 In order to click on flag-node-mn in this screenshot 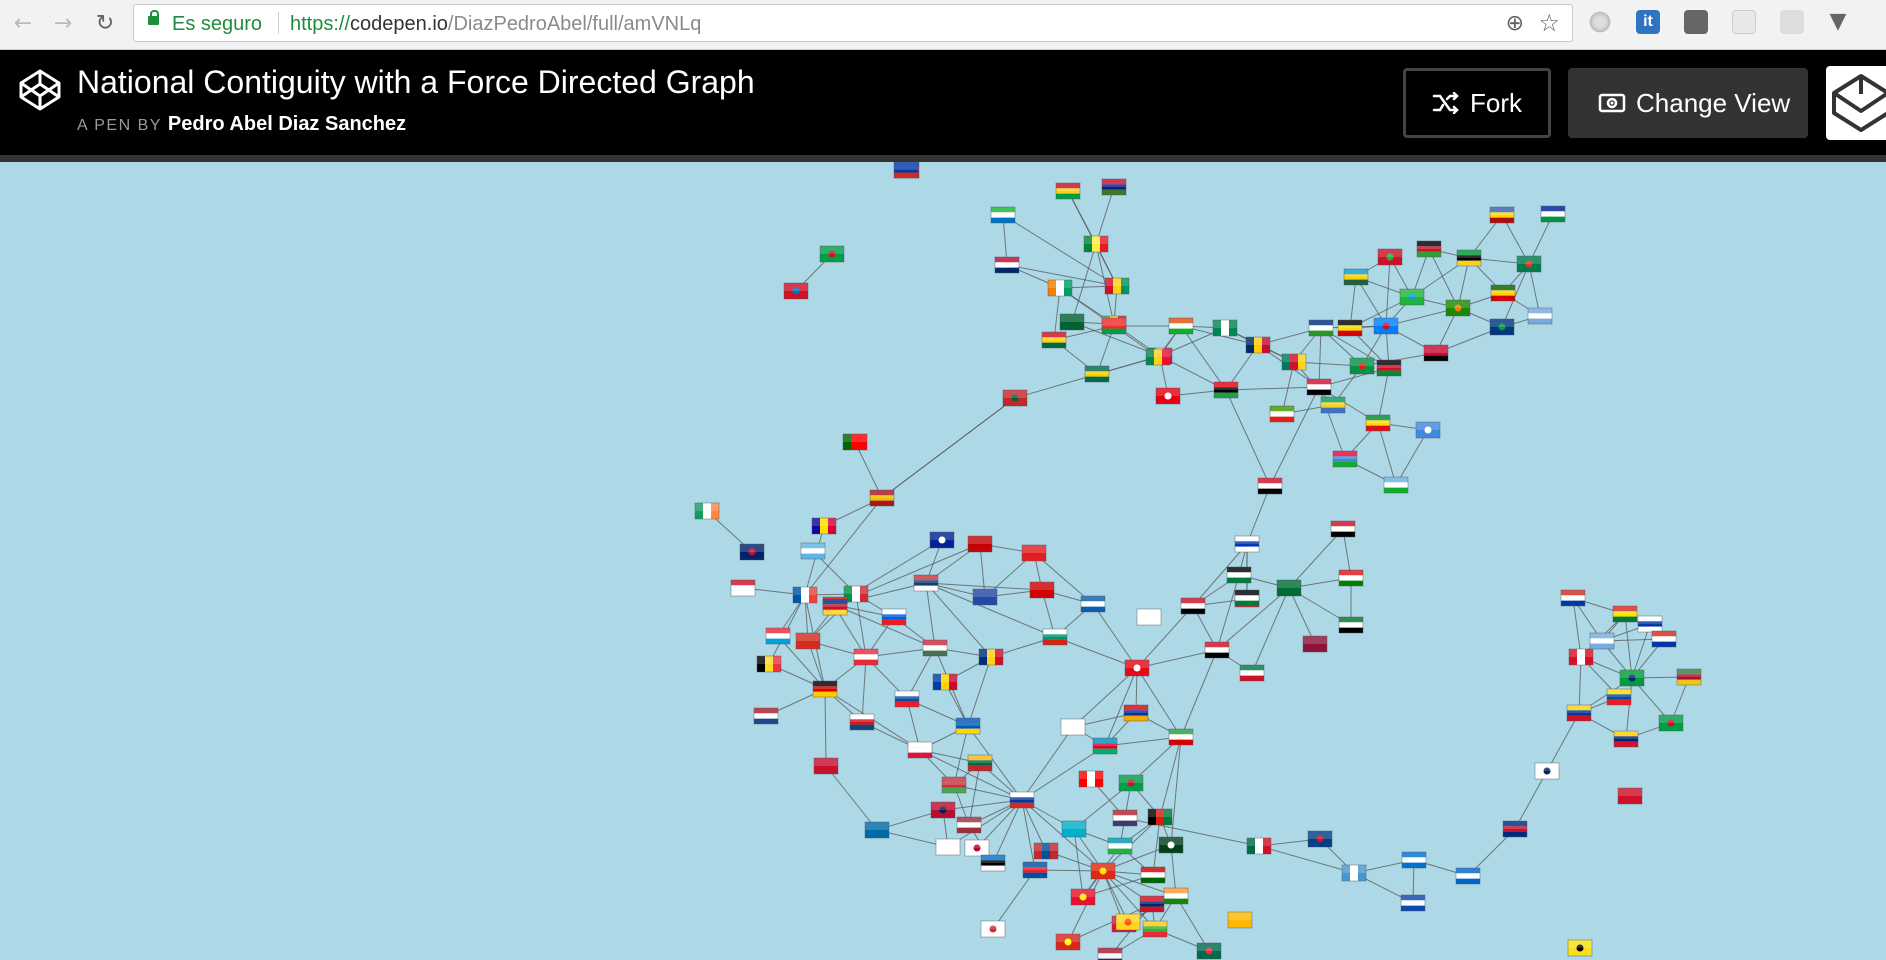, I will do `click(1046, 851)`.